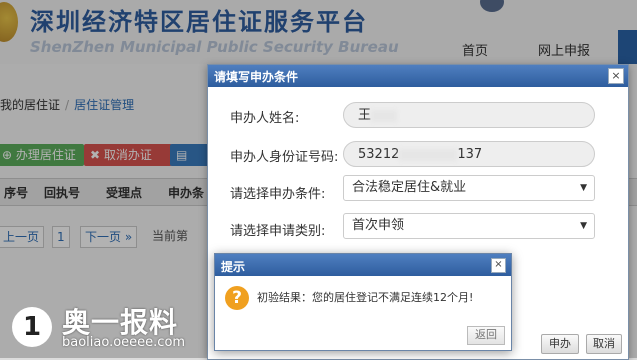 The height and width of the screenshot is (360, 637). I want to click on alert-dialog: 提示 × ? 初验结果：您的居住登记不满足连续12个月! 返回, so click(363, 302).